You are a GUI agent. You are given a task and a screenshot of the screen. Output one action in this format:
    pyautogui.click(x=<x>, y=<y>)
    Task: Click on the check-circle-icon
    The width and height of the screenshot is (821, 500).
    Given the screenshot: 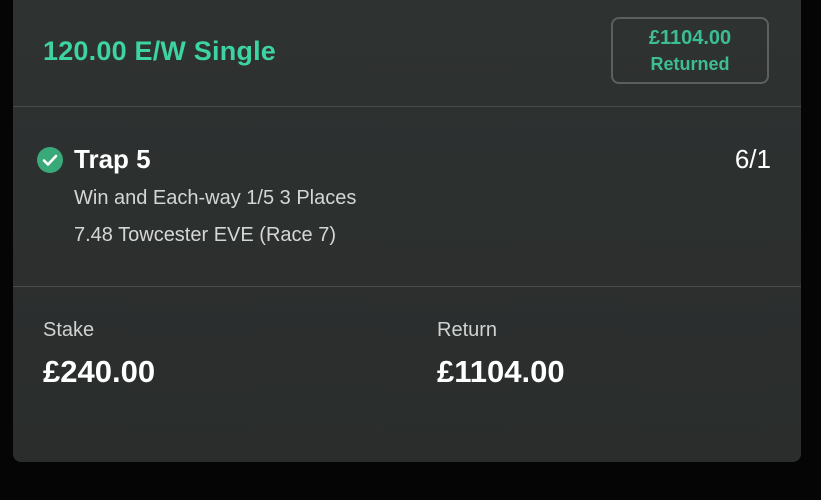 What is the action you would take?
    pyautogui.click(x=50, y=160)
    